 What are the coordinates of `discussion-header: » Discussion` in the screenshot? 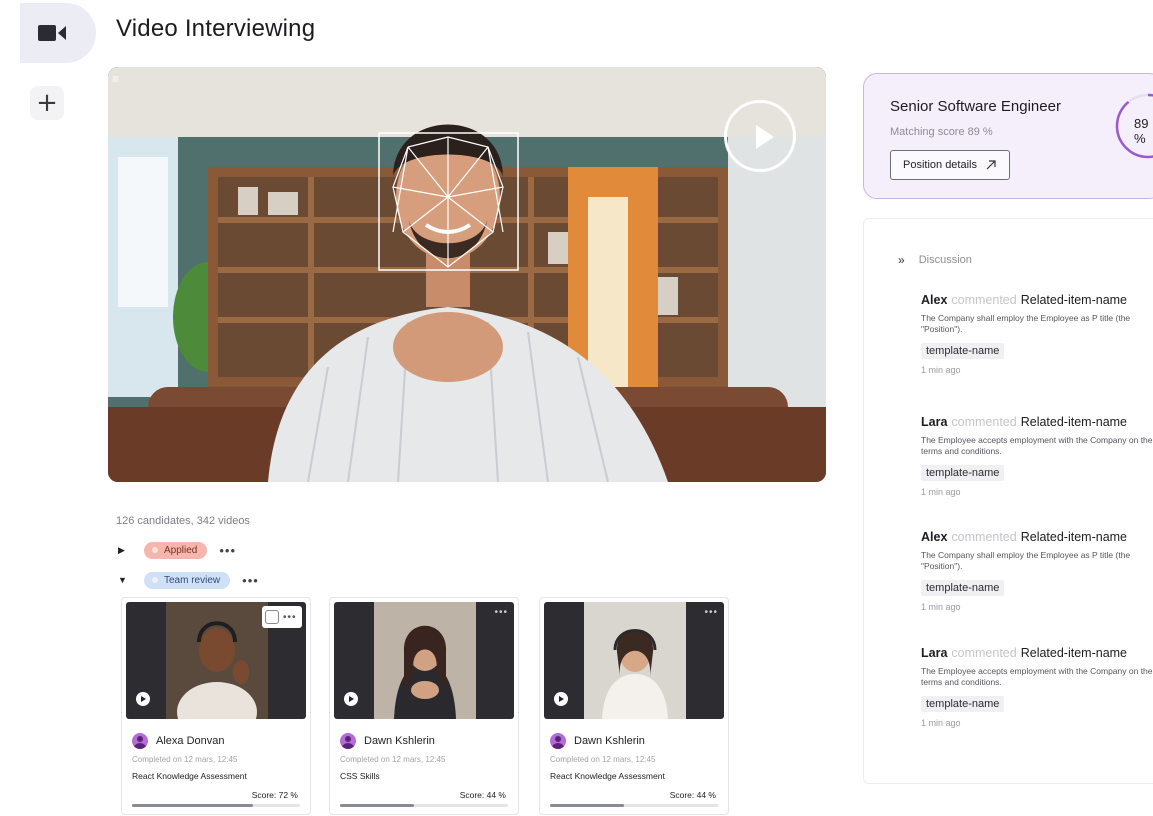 It's located at (935, 260).